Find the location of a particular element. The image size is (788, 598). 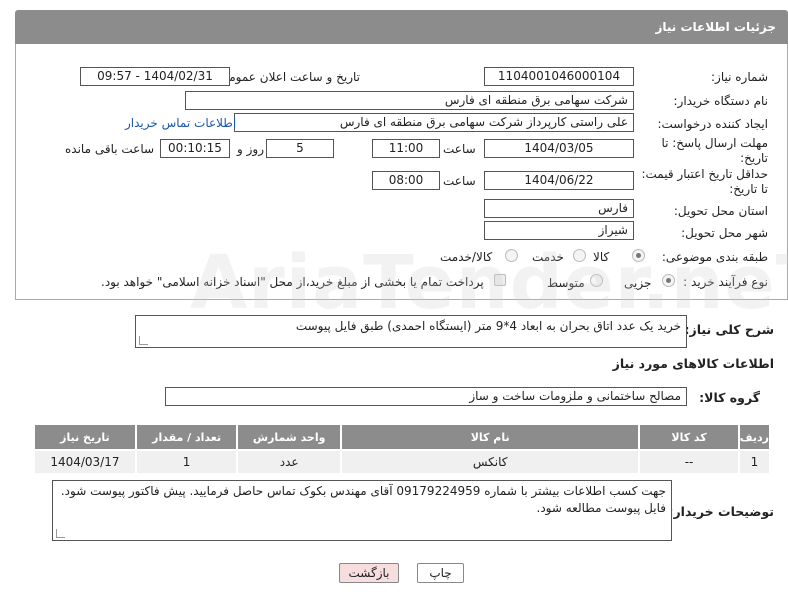

need-number-label: شماره نیاز: is located at coordinates (739, 77).